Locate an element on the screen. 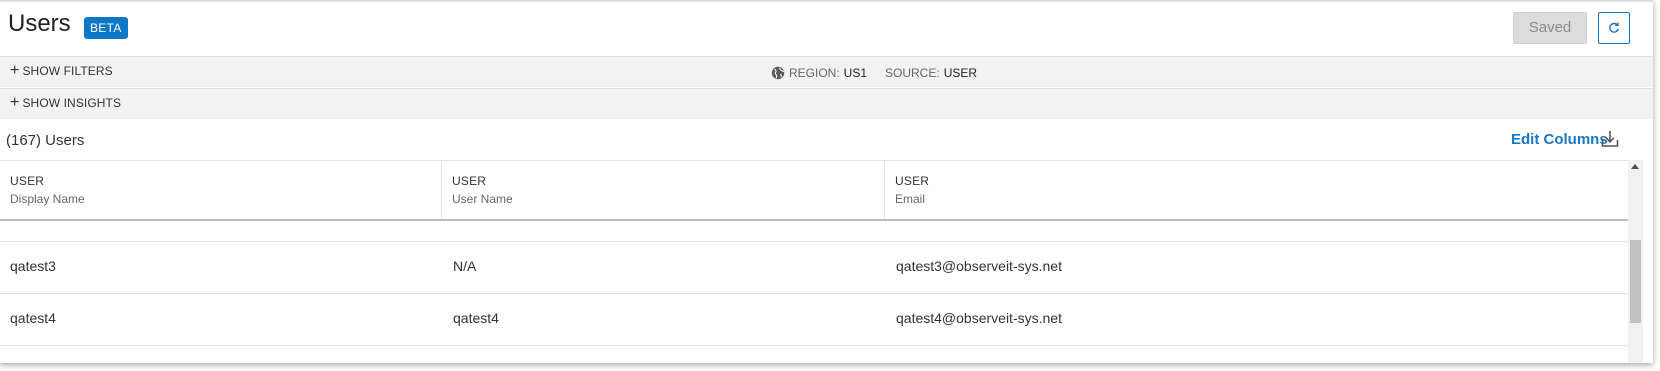  source-key: SOURCE: is located at coordinates (912, 73).